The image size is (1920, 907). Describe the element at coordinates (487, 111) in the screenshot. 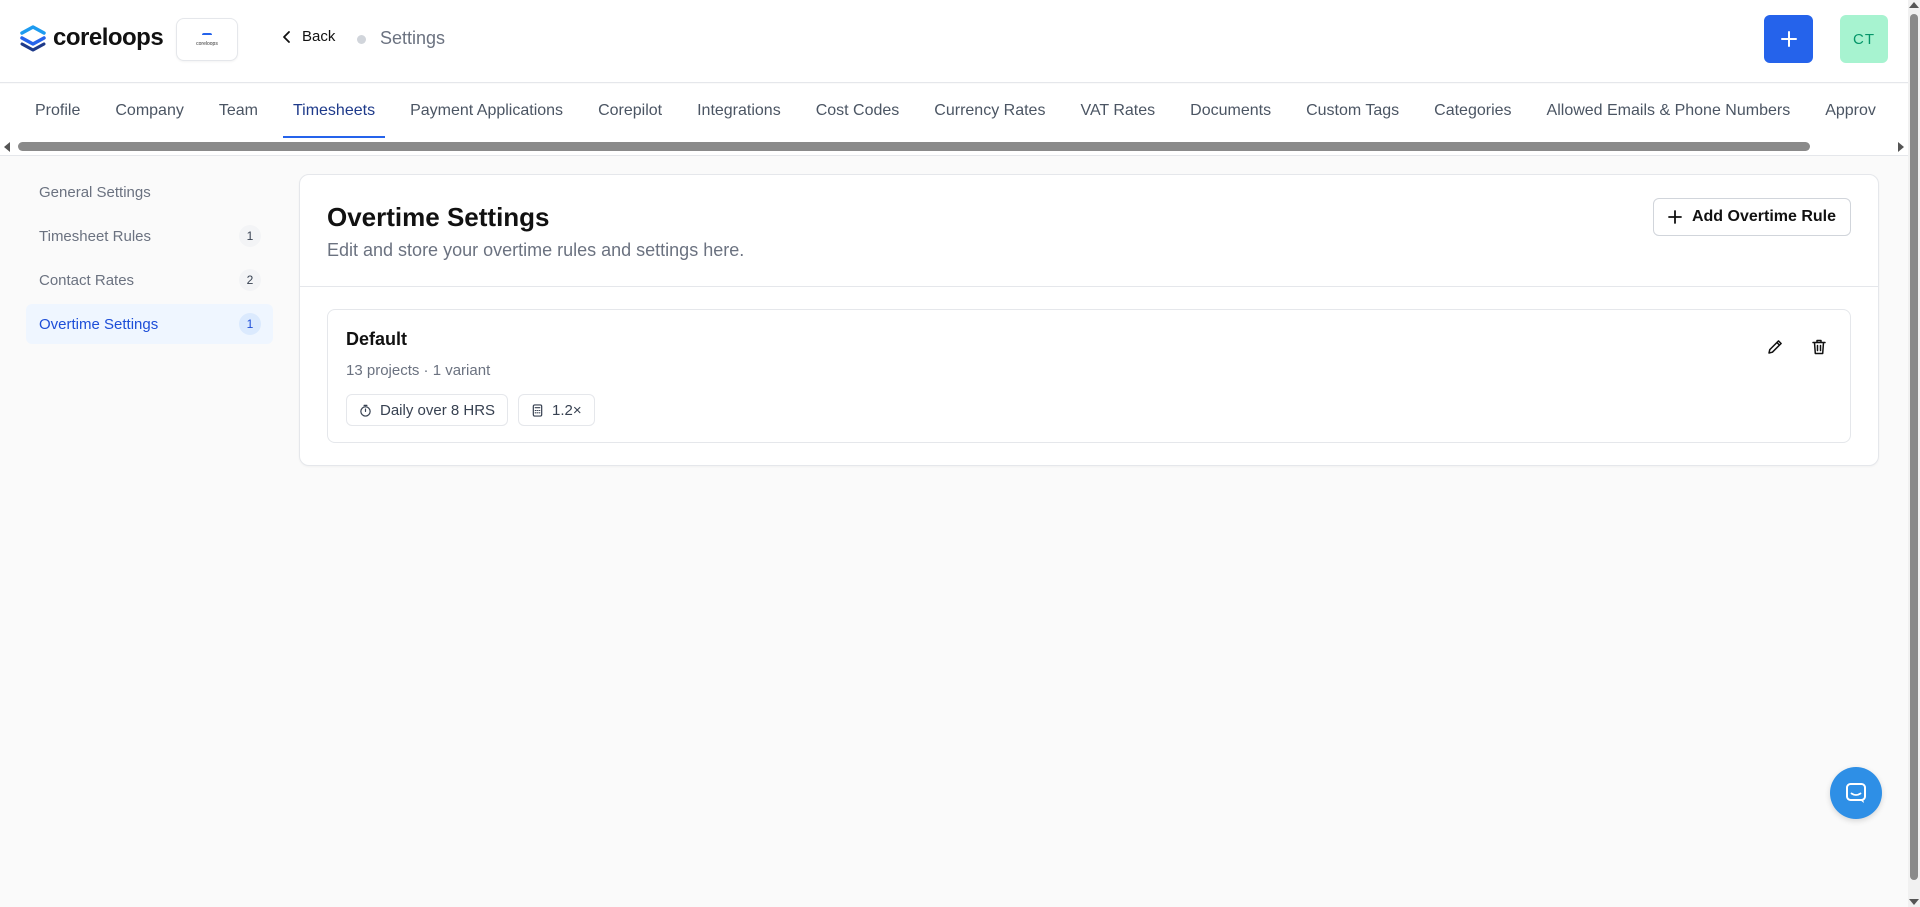

I see `tab-payment-applications: Payment Applications` at that location.